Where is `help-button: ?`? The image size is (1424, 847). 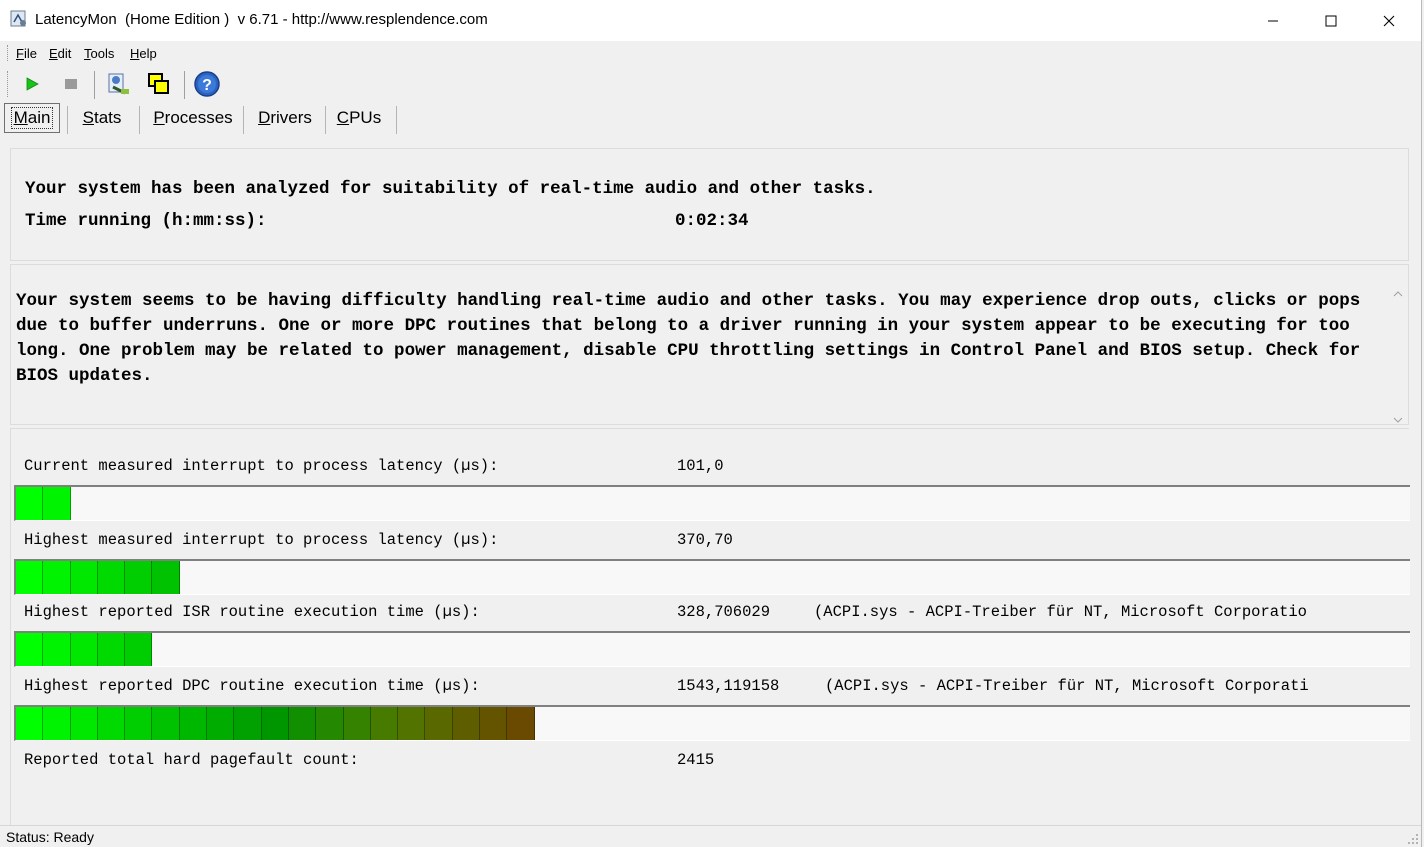
help-button: ? is located at coordinates (207, 84).